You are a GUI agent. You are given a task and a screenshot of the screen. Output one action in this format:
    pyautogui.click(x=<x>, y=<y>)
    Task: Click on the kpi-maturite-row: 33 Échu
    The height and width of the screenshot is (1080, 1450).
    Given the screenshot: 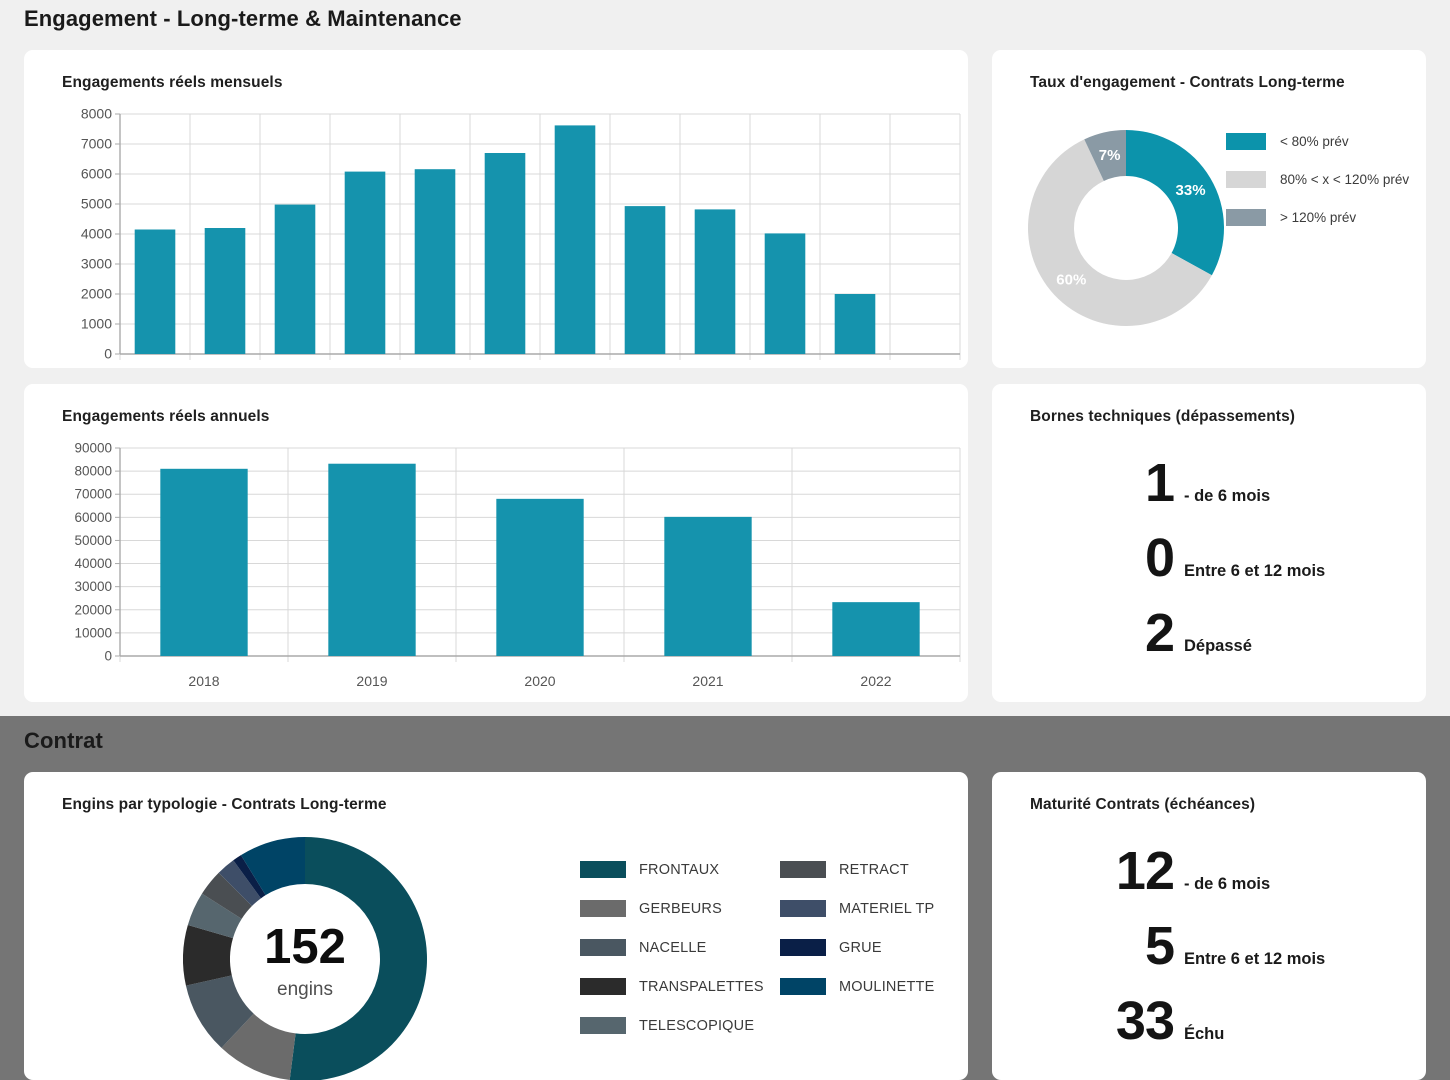 What is the action you would take?
    pyautogui.click(x=1253, y=1031)
    